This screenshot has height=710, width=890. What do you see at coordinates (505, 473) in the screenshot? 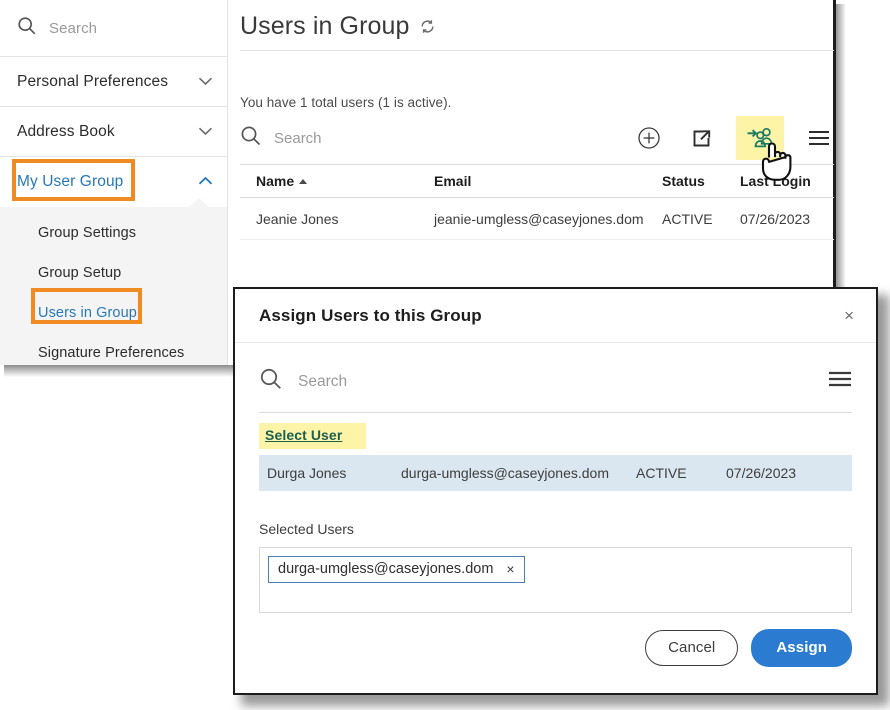
I see `cell-email: durga-umgless@caseyjones.dom` at bounding box center [505, 473].